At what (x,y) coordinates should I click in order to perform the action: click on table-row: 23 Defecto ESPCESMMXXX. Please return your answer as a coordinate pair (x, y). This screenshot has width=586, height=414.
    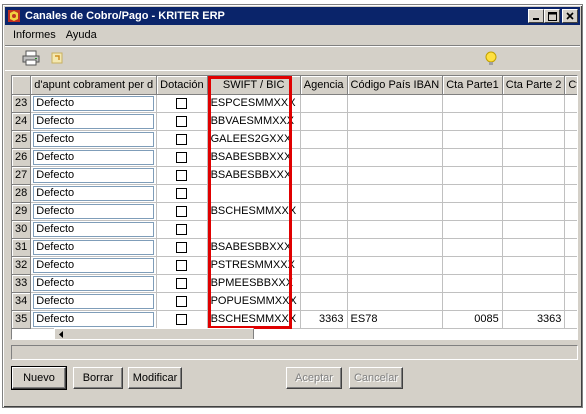
    Looking at the image, I should click on (294, 103).